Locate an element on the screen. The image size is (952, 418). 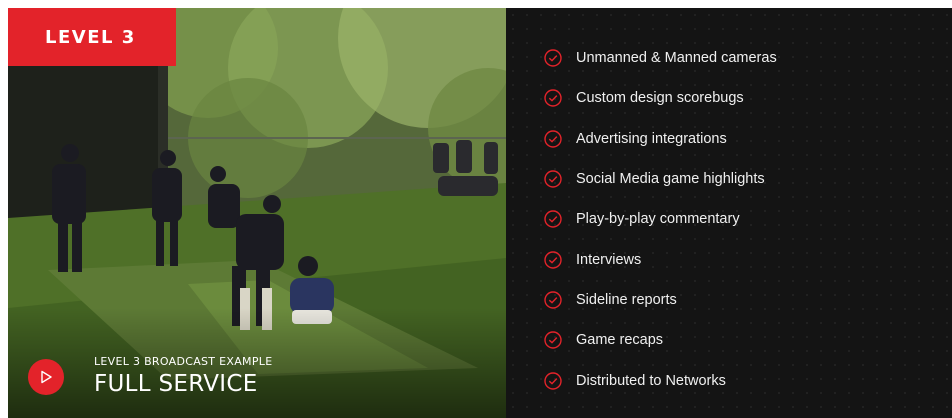
level-badge: LEVEL 3 is located at coordinates (92, 37).